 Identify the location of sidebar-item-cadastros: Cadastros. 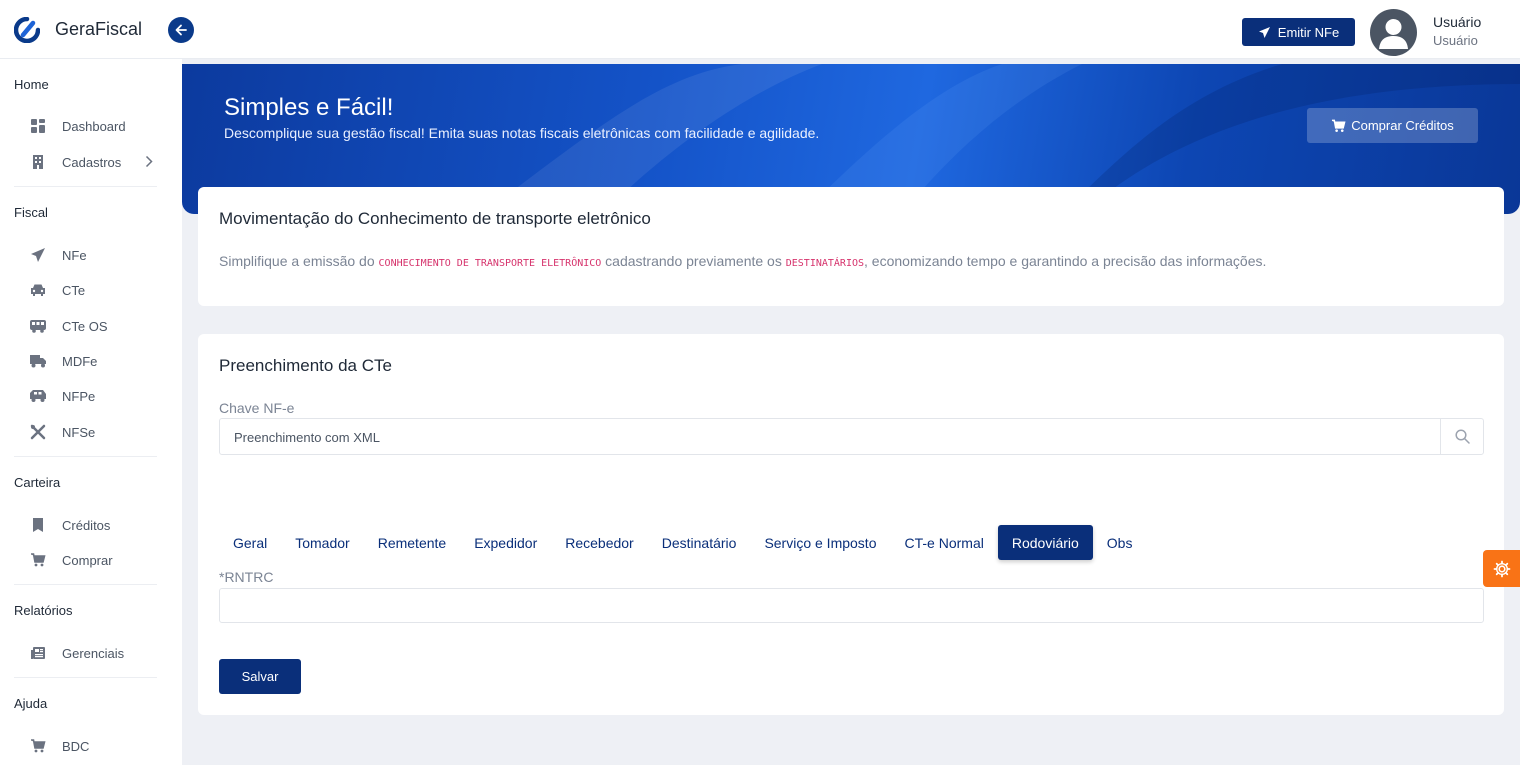
(99, 162).